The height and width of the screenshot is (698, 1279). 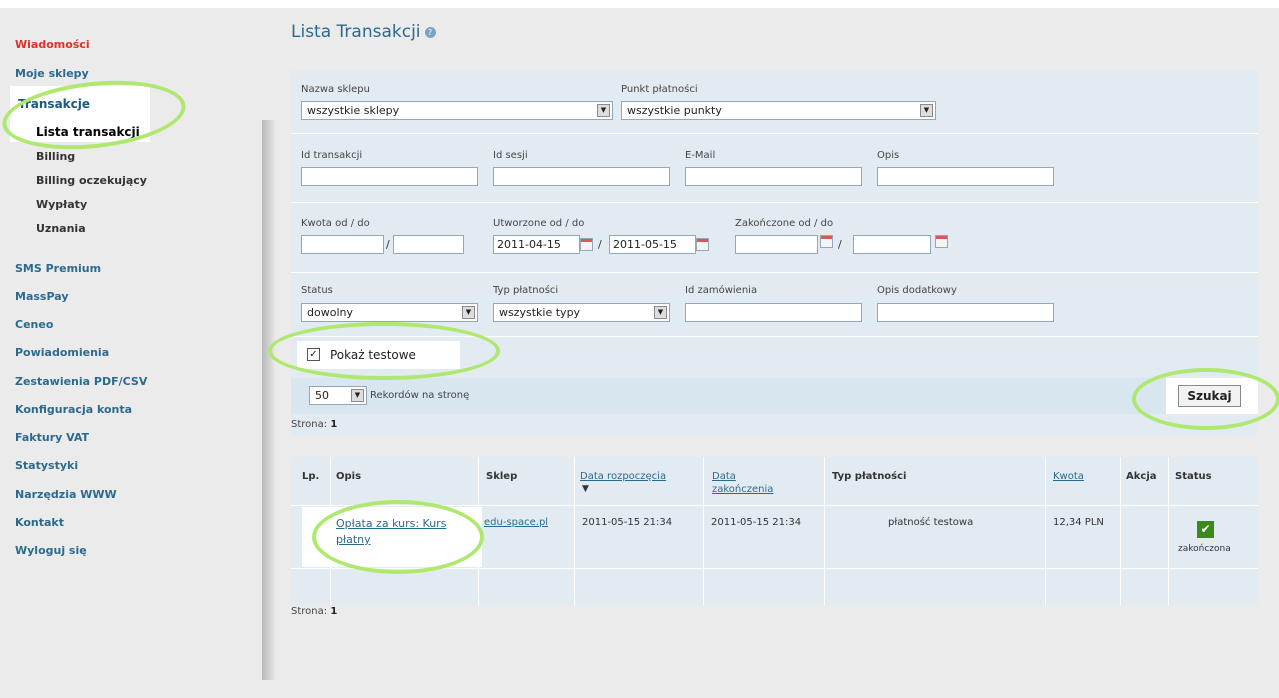 I want to click on sidebar-item-transakcje: Transakcje, so click(x=54, y=104).